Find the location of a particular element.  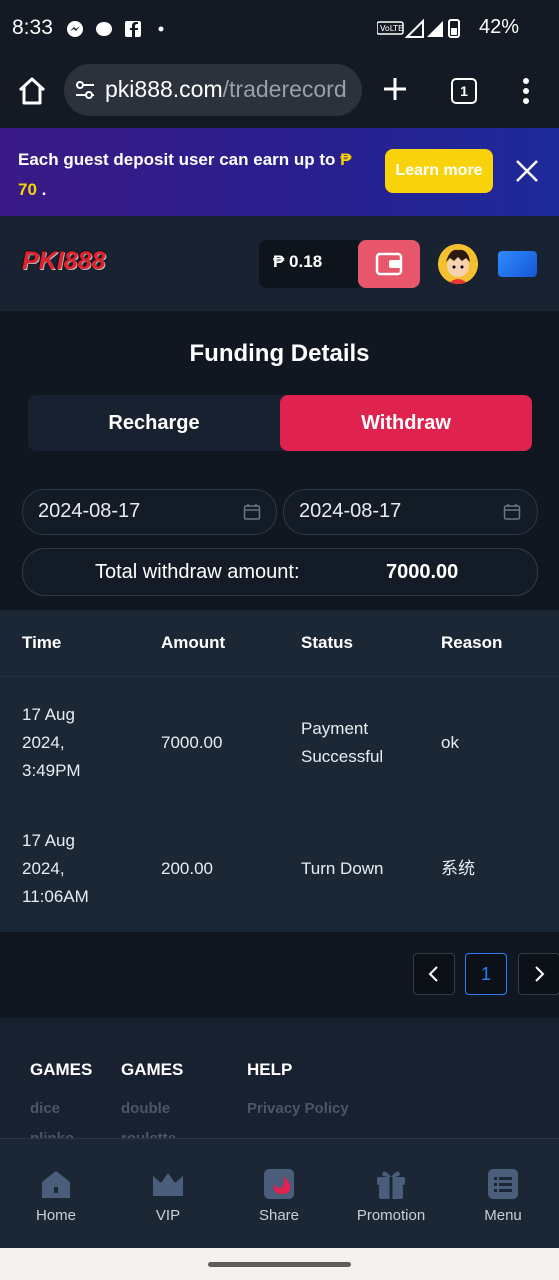

footer-heading-games: GAMES is located at coordinates (61, 1069).